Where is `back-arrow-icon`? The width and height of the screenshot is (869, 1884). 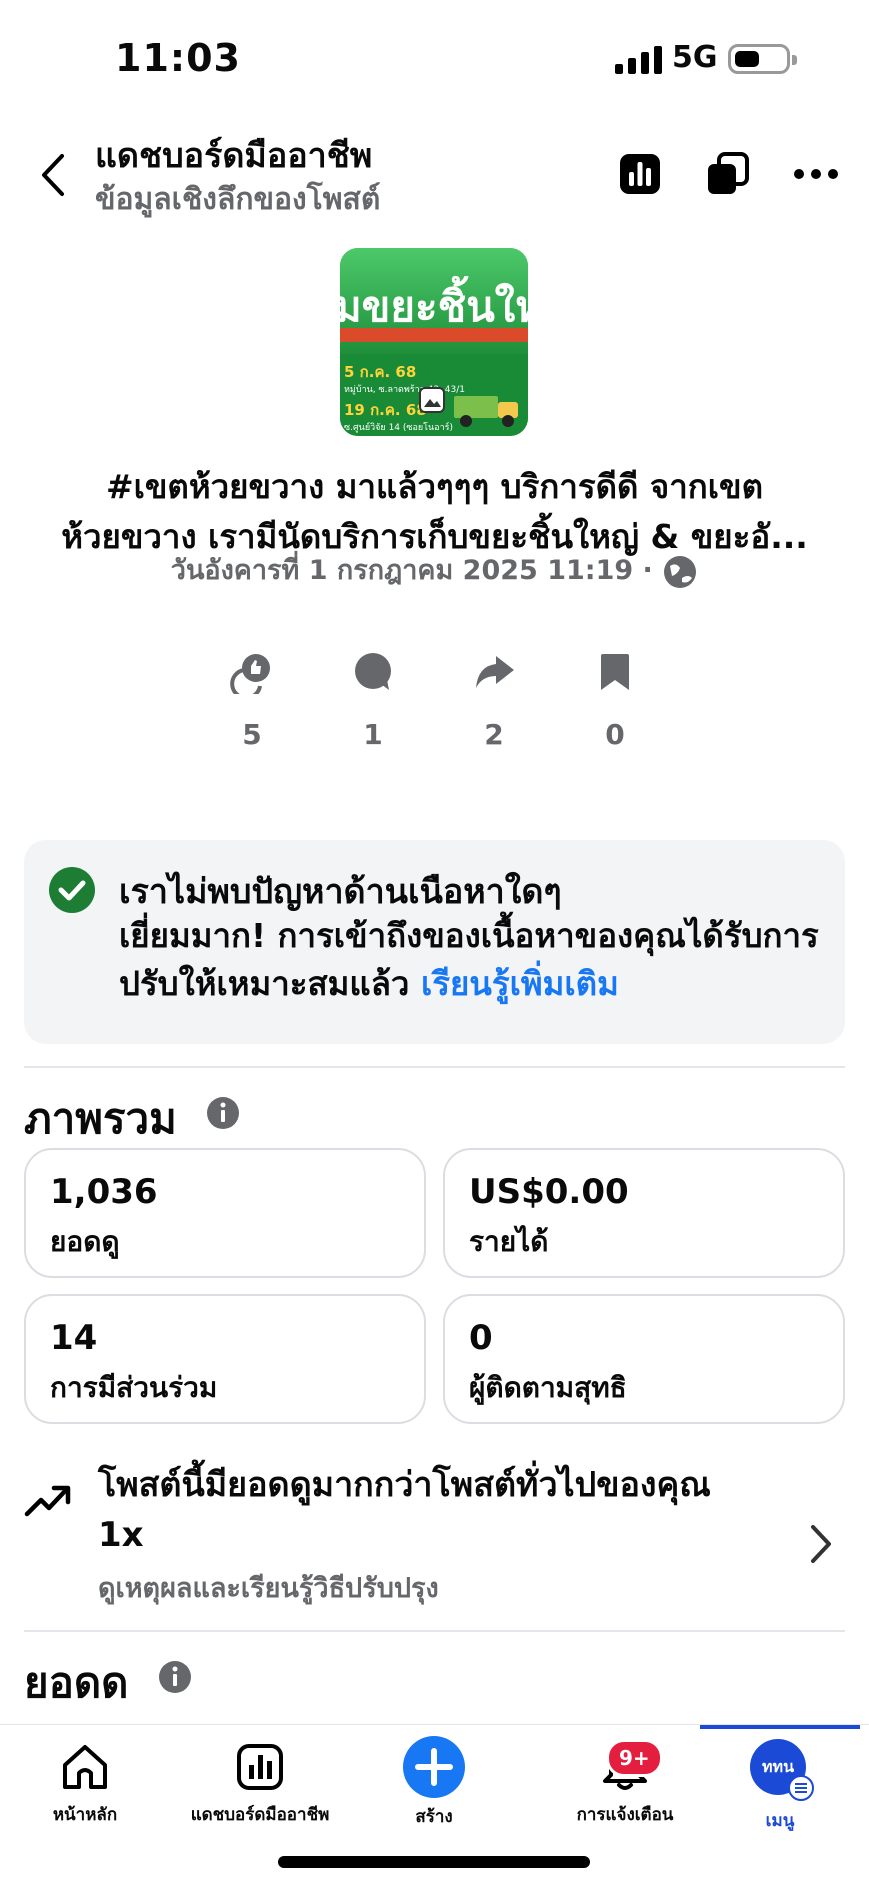 back-arrow-icon is located at coordinates (54, 175).